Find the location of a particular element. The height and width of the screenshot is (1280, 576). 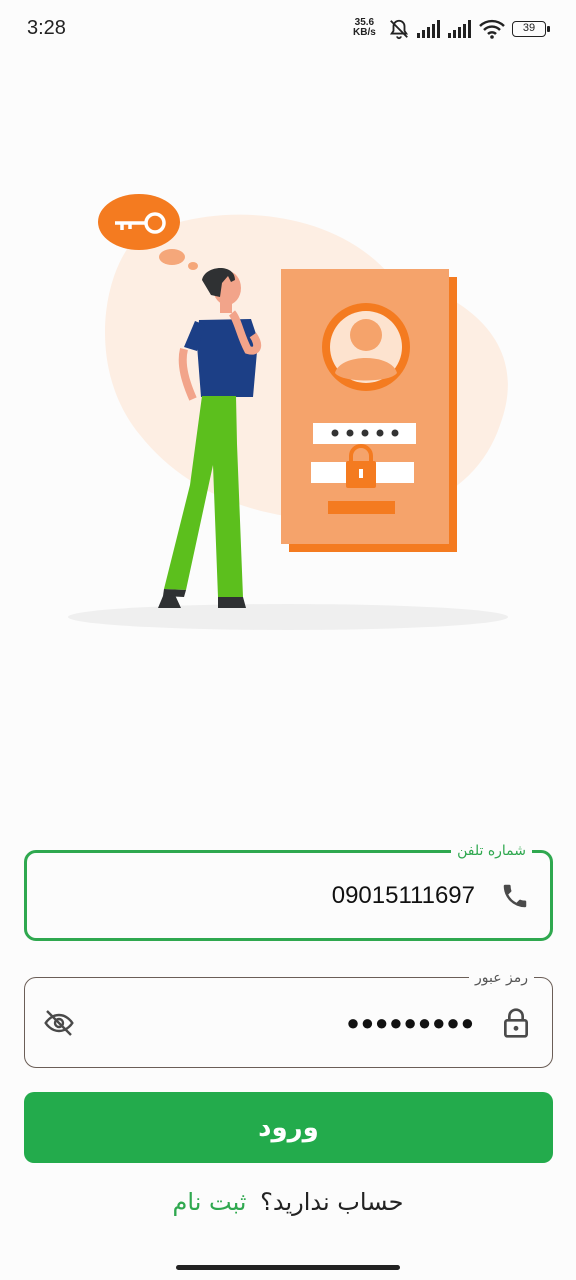

phone-field: شماره تلفن 09015111697 is located at coordinates (288, 890).